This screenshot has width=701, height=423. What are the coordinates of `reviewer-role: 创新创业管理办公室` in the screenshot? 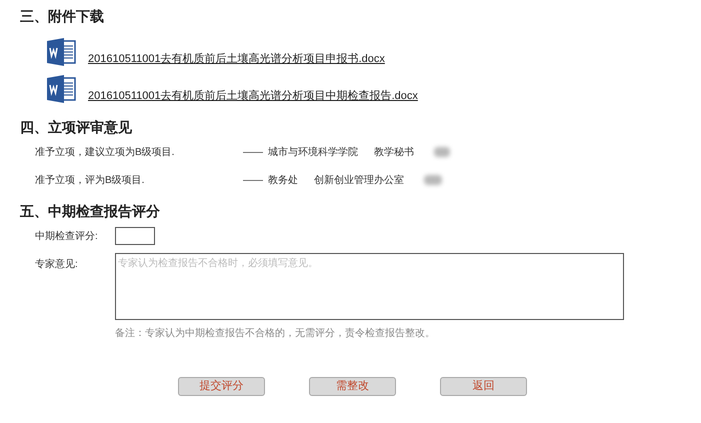 It's located at (359, 181).